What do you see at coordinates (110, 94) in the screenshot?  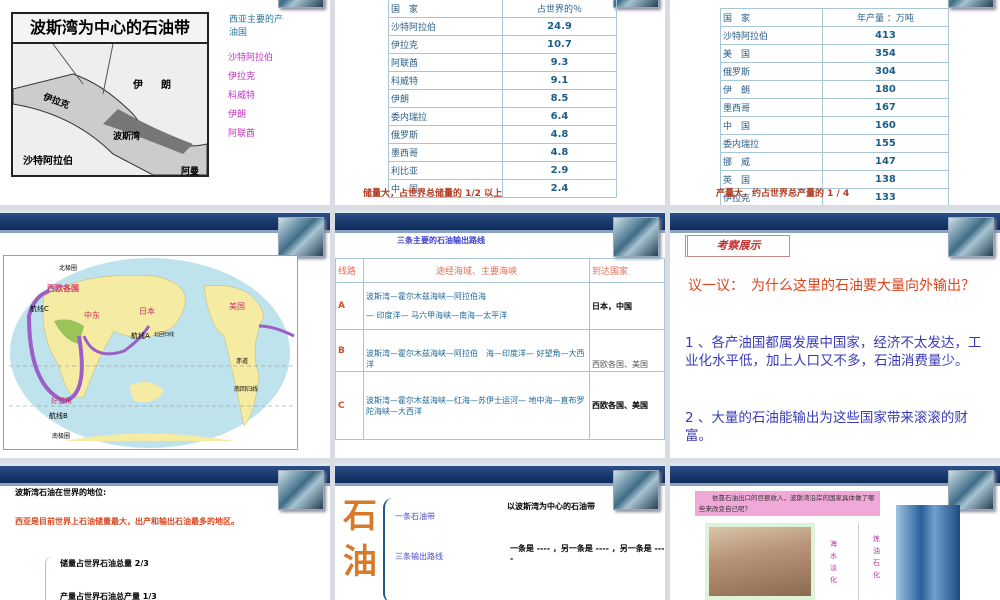 I see `oil-belt-map: 波斯湾为中心的石油带 伊朗 伊拉克 沙特阿拉伯 阿曼 波斯湾` at bounding box center [110, 94].